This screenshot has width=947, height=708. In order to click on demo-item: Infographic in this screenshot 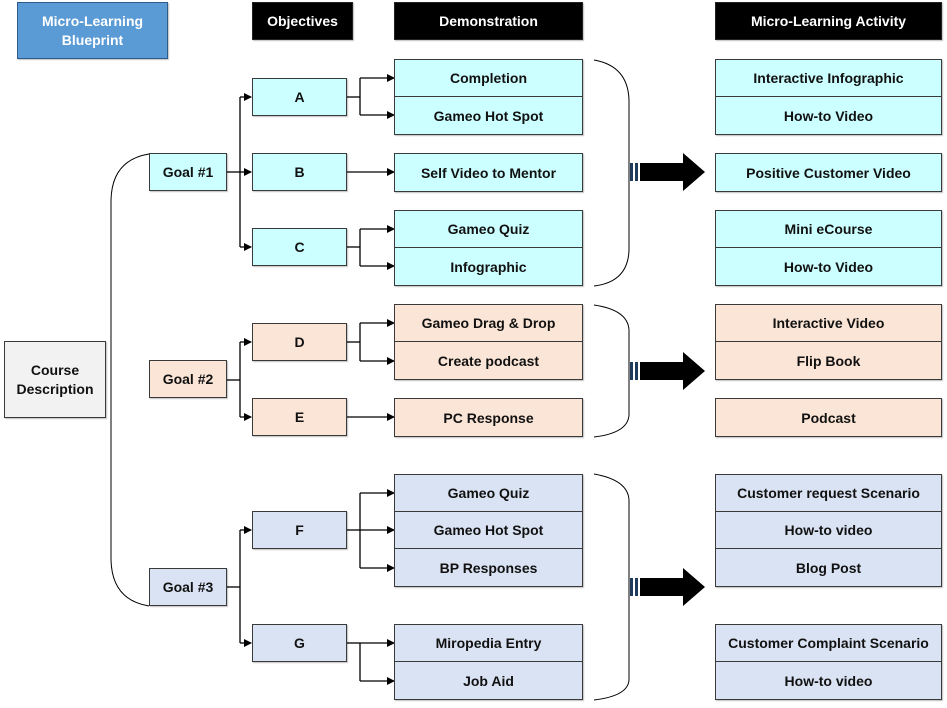, I will do `click(488, 266)`.